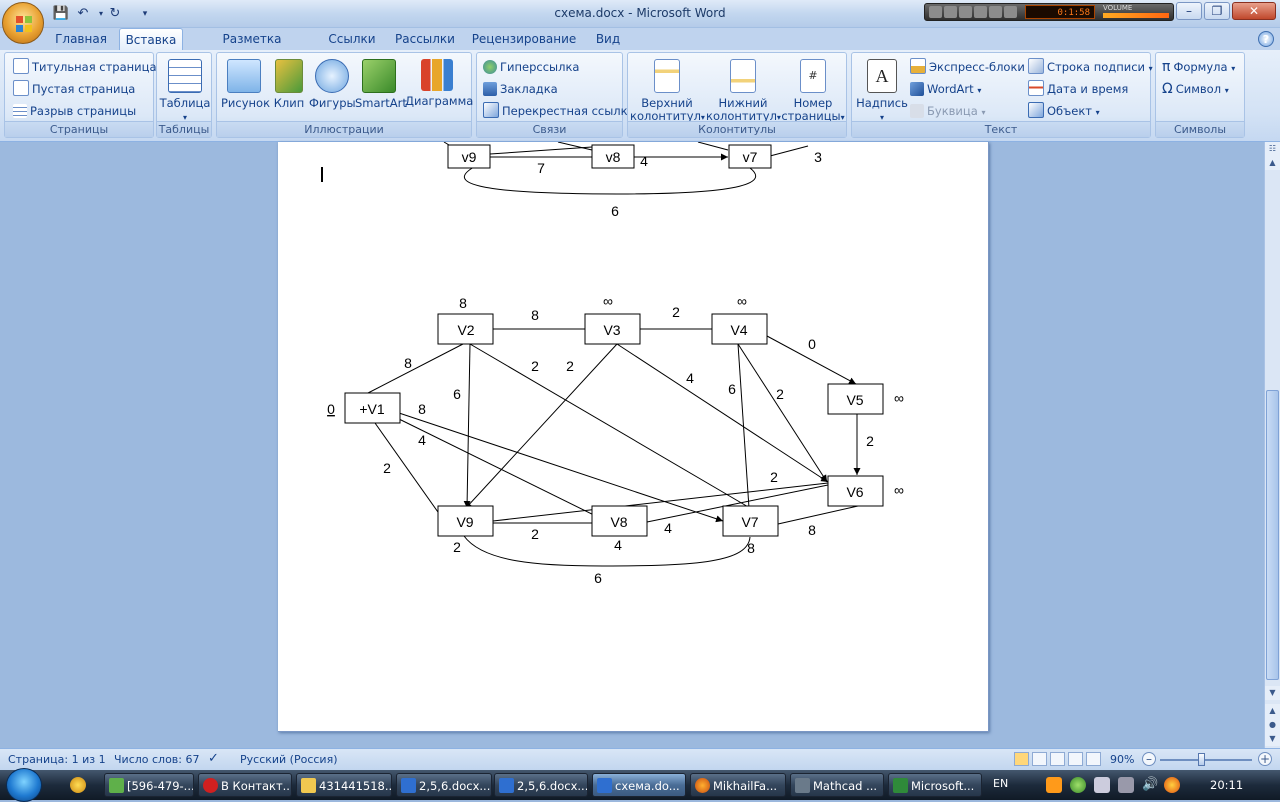  I want to click on bookmark-button: Закладка, so click(520, 89).